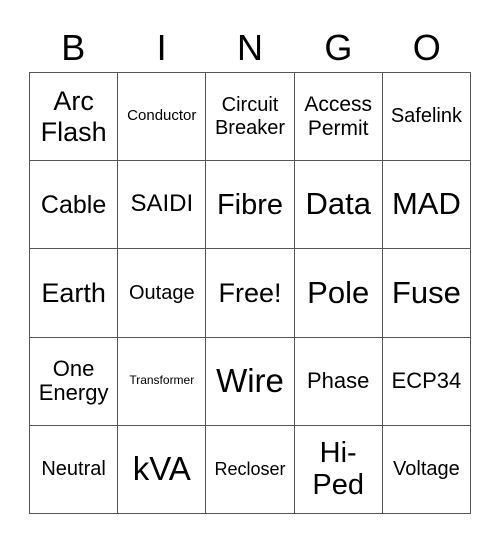 The height and width of the screenshot is (544, 500). I want to click on header-letter-g: G, so click(338, 47).